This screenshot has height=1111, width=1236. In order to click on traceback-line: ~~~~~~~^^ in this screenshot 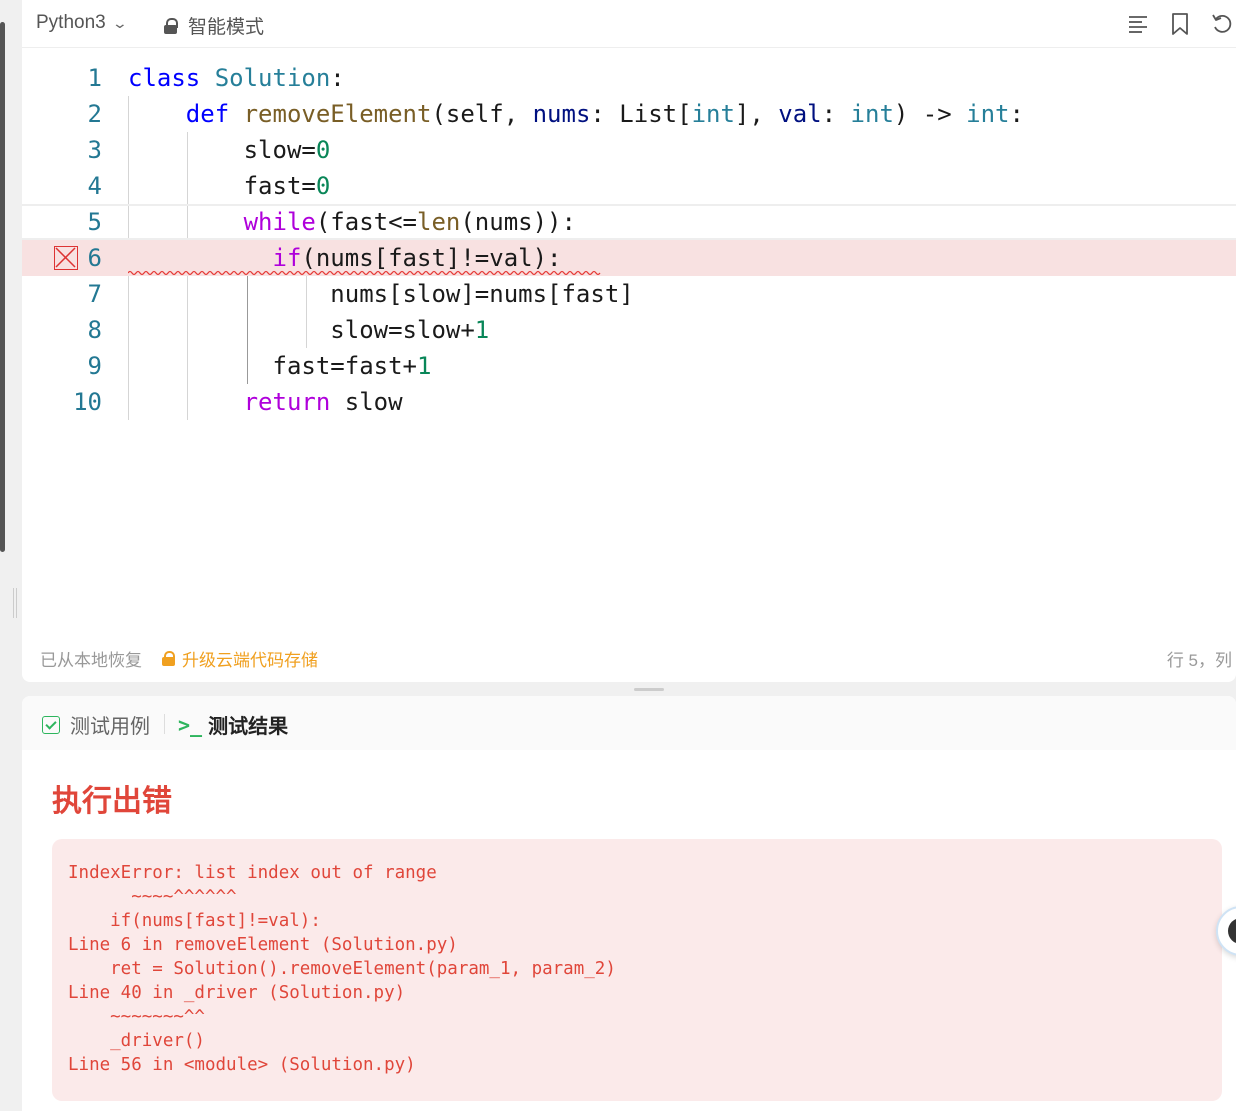, I will do `click(136, 1017)`.